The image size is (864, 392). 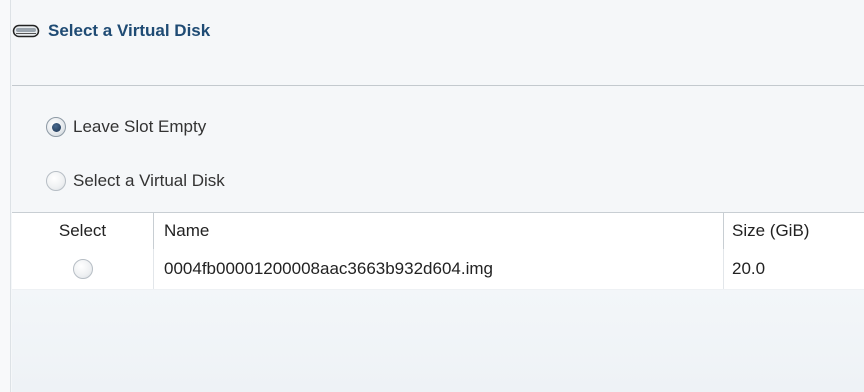 What do you see at coordinates (149, 180) in the screenshot?
I see `select-virtual-disk-label: Select a Virtual Disk` at bounding box center [149, 180].